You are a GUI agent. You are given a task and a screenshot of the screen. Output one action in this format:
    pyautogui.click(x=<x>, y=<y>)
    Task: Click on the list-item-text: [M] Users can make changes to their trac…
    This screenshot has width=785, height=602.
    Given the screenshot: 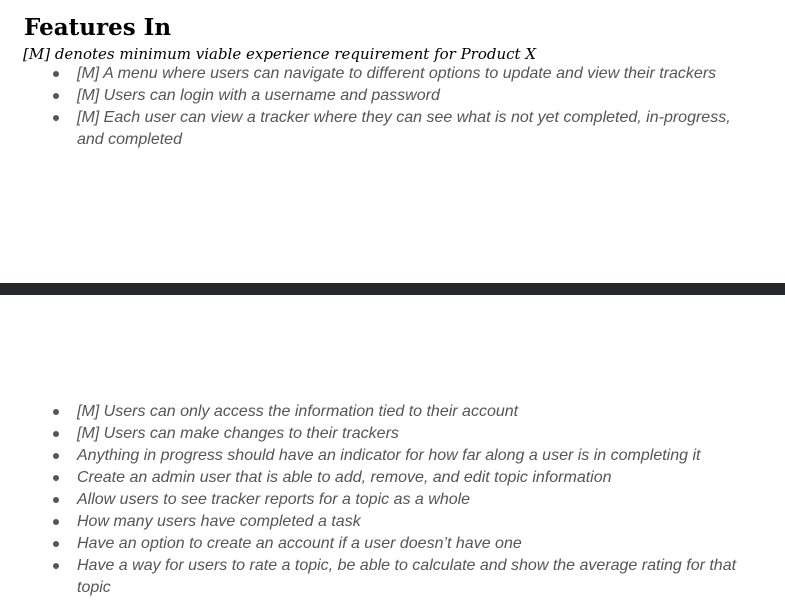 What is the action you would take?
    pyautogui.click(x=238, y=433)
    